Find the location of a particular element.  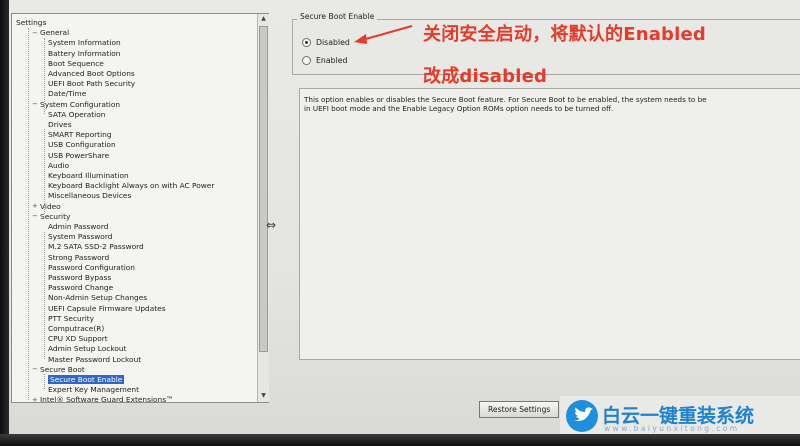

annotation-line-1: 关闭安全启动，将默认的Enabled is located at coordinates (565, 34).